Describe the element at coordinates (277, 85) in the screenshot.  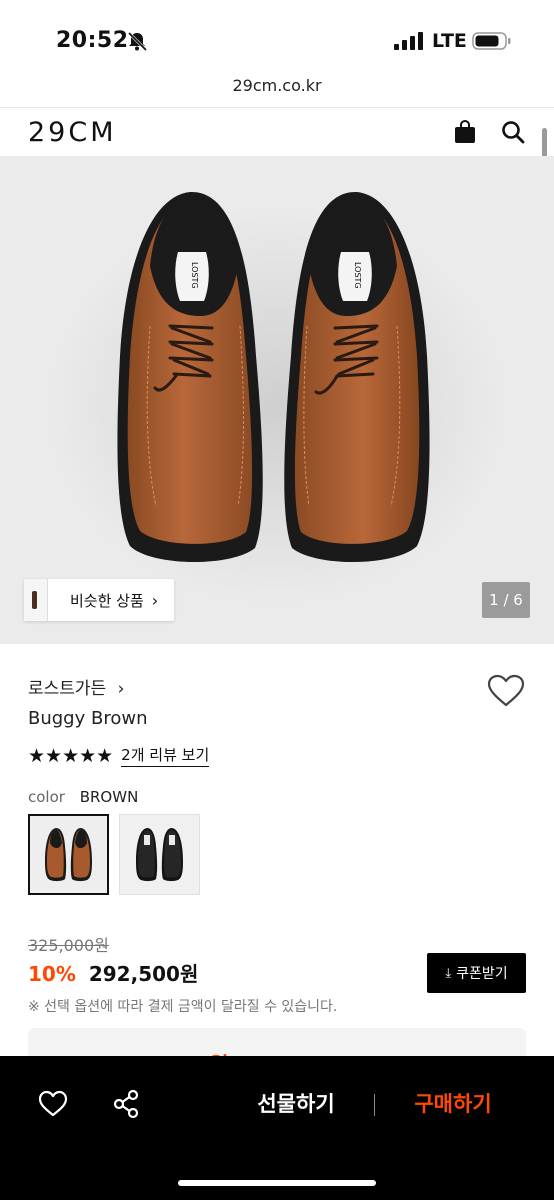
I see `url-text: 29cm.co.kr` at that location.